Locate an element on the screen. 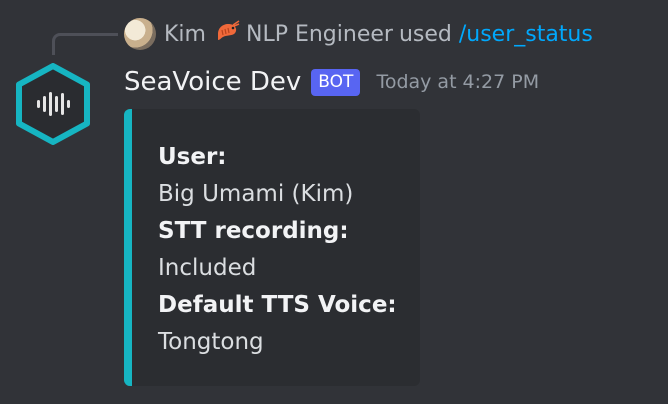  field-name: STT recording: is located at coordinates (253, 231).